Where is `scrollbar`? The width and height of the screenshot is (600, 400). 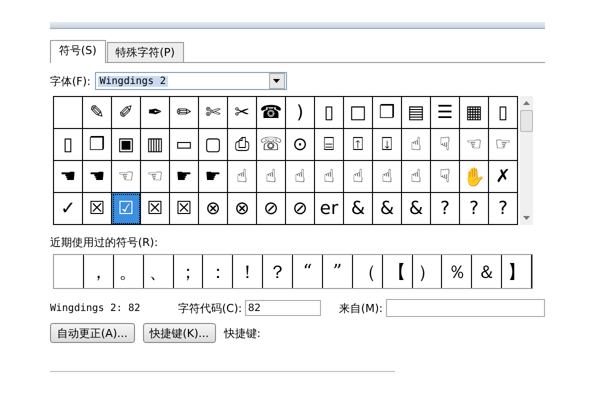
scrollbar is located at coordinates (526, 160).